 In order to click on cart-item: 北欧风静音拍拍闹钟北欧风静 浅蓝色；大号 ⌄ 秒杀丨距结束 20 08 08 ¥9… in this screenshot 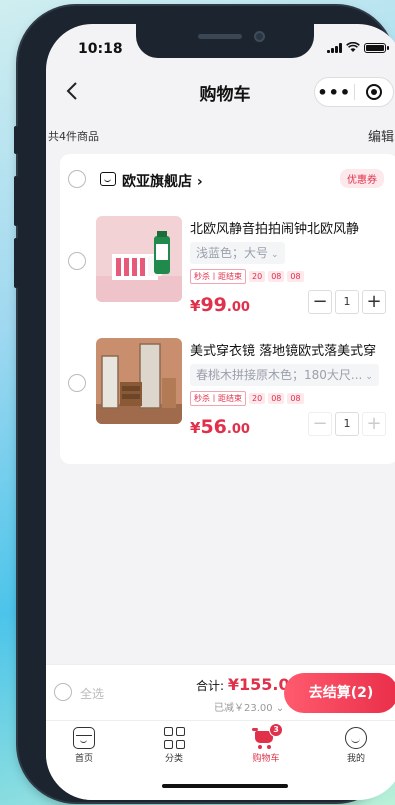, I will do `click(227, 276)`.